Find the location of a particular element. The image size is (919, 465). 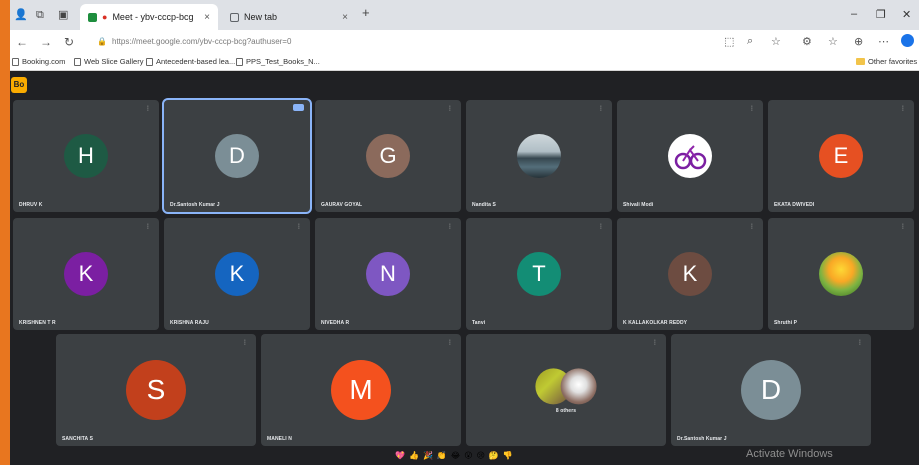

reaction-bar: 💖 👍 🎉 👏 😂 😮 😢 🤔 👎 is located at coordinates (454, 456).